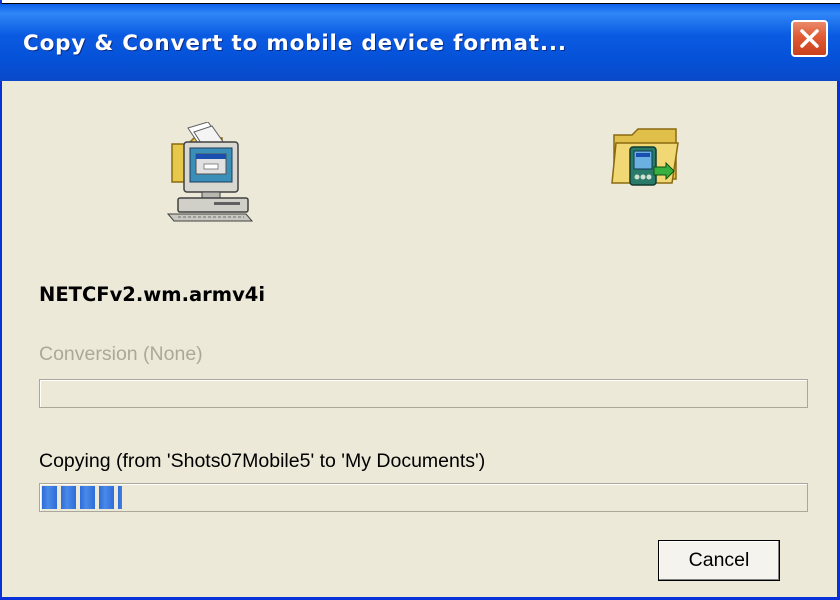  I want to click on close-icon, so click(809, 38).